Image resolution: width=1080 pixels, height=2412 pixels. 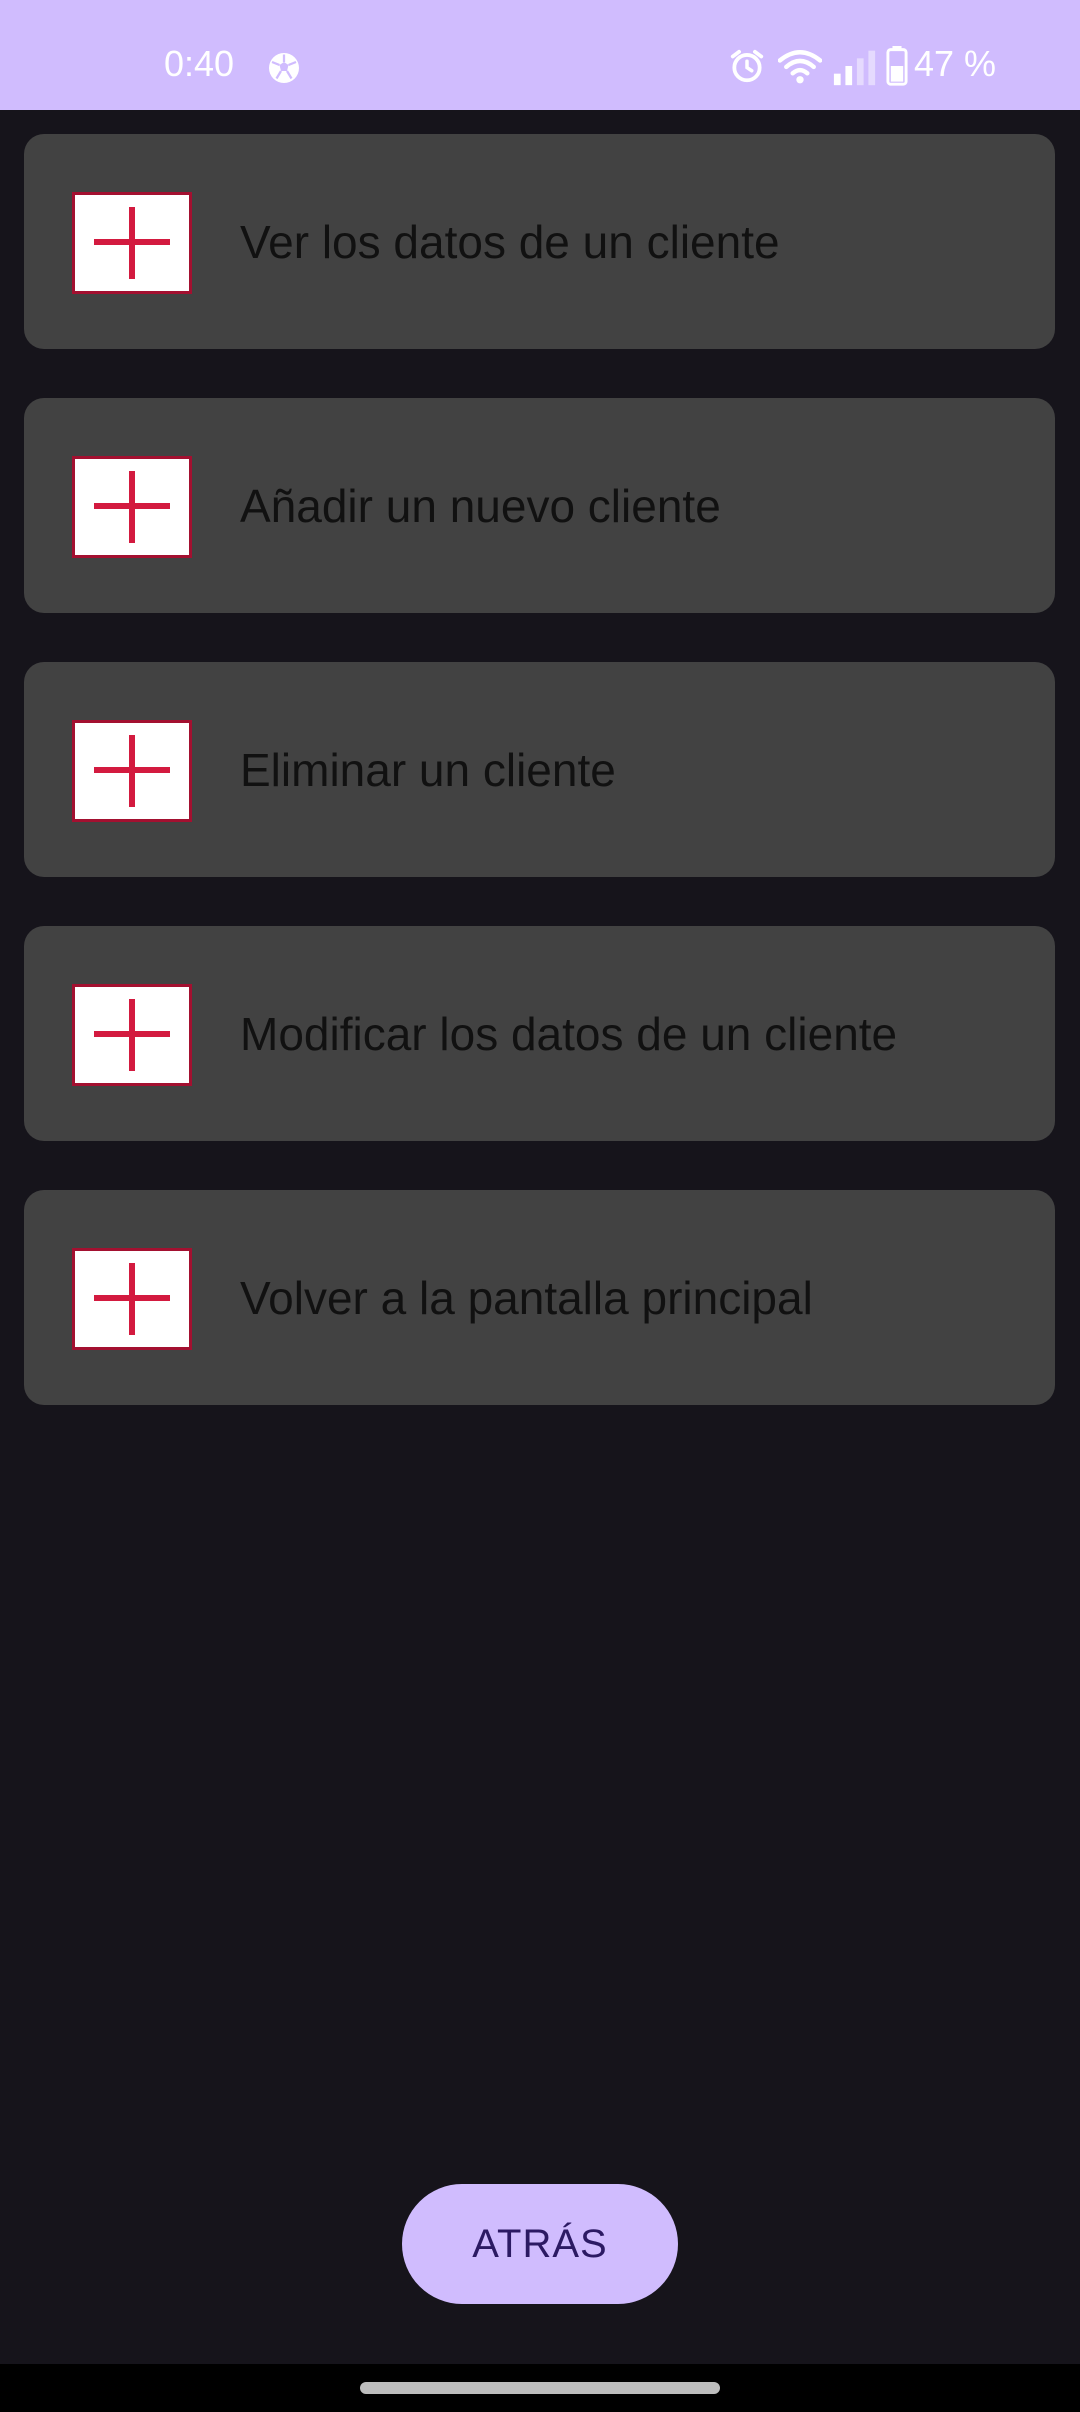 What do you see at coordinates (428, 770) in the screenshot?
I see `menu-item-label: Eliminar un cliente` at bounding box center [428, 770].